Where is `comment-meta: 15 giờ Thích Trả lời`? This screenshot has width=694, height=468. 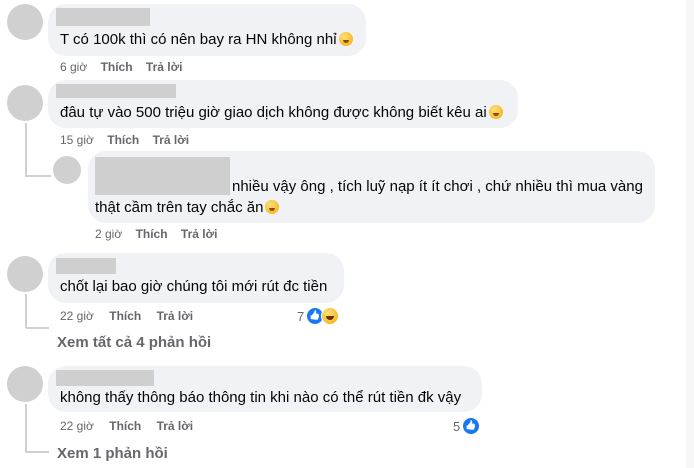 comment-meta: 15 giờ Thích Trả lời is located at coordinates (124, 140).